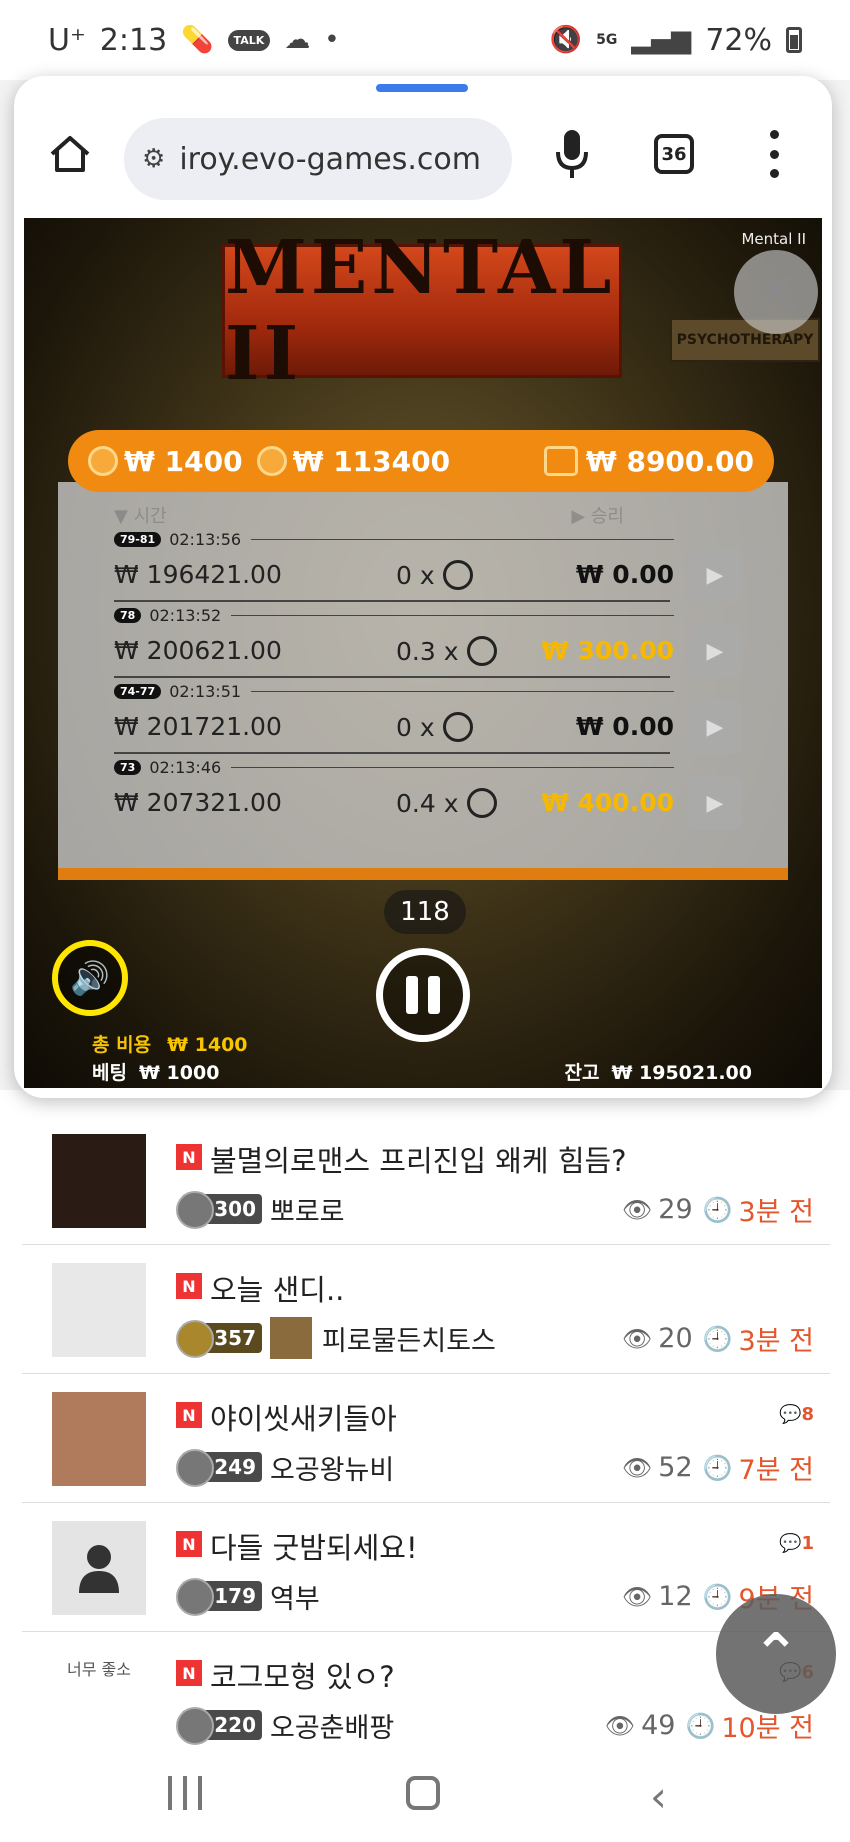  I want to click on post-author: 뽀로로, so click(307, 1209).